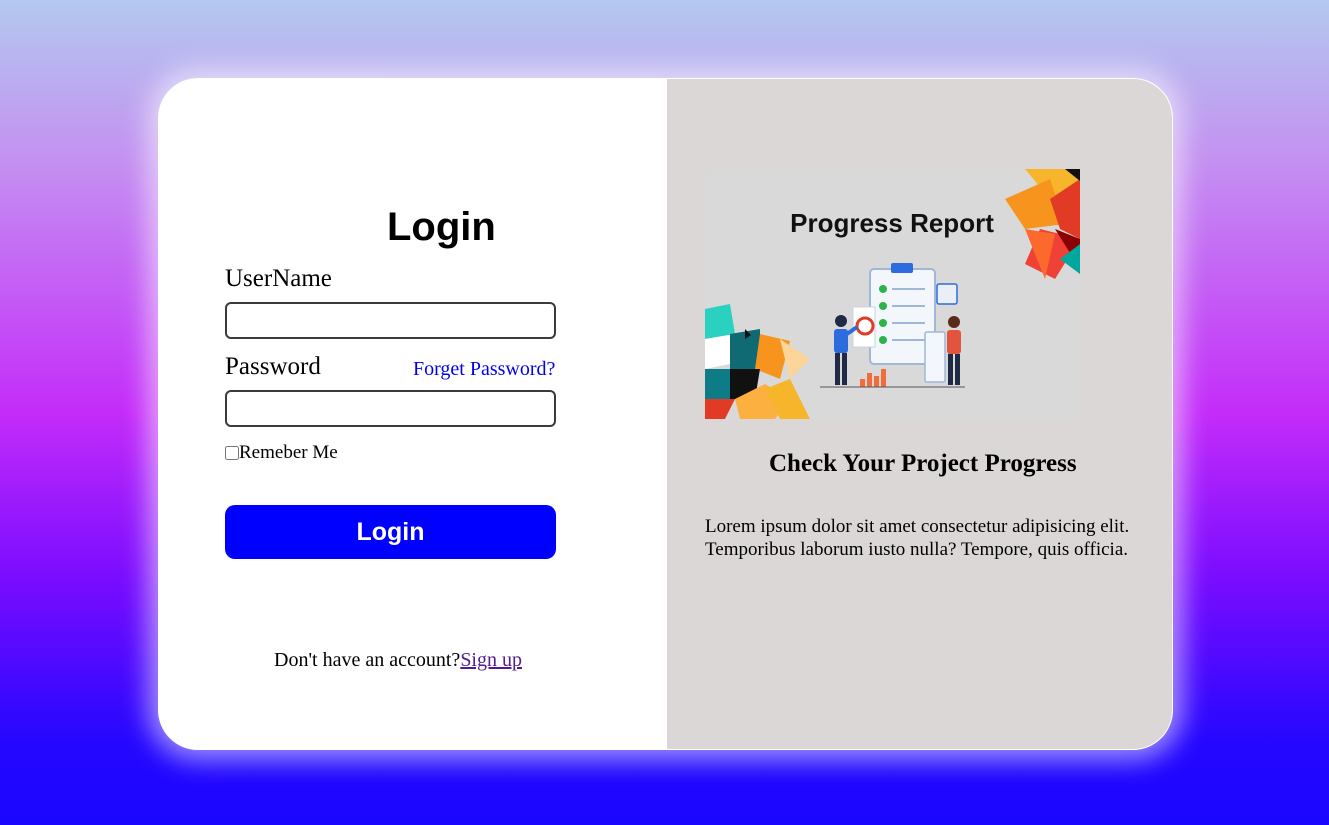  I want to click on remember-me-checkbox, so click(232, 453).